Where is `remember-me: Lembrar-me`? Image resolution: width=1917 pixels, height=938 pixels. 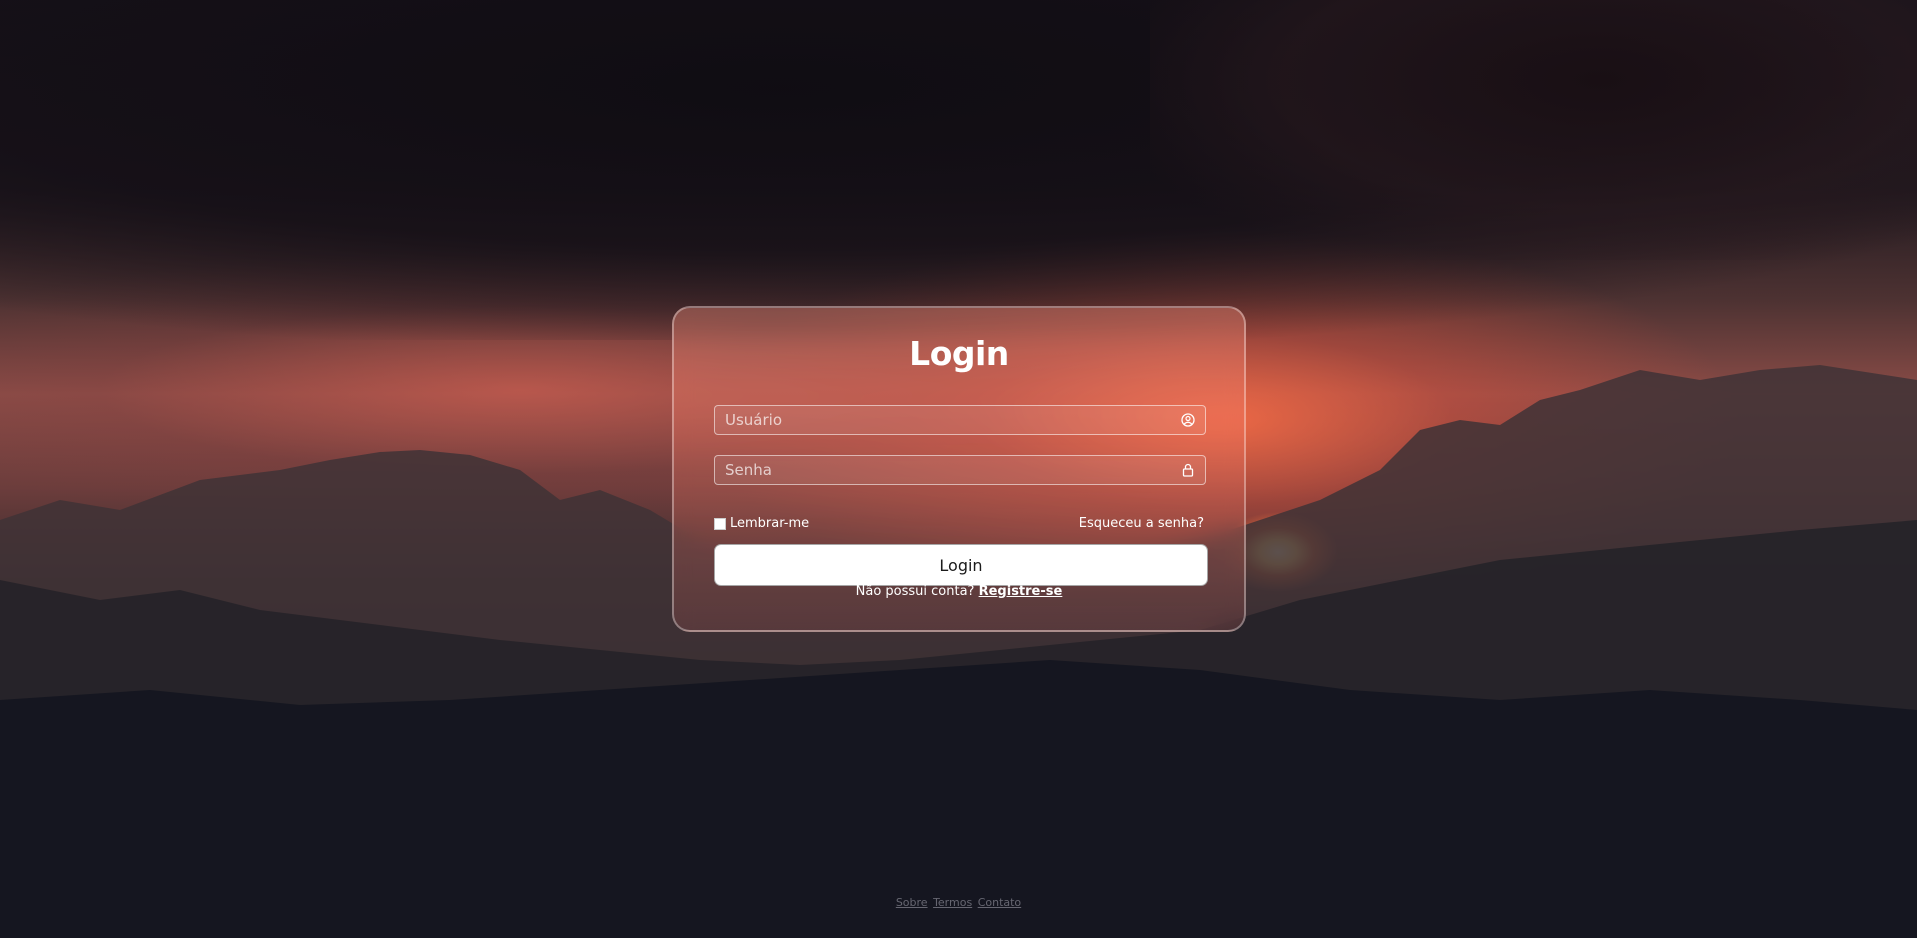
remember-me: Lembrar-me is located at coordinates (761, 523).